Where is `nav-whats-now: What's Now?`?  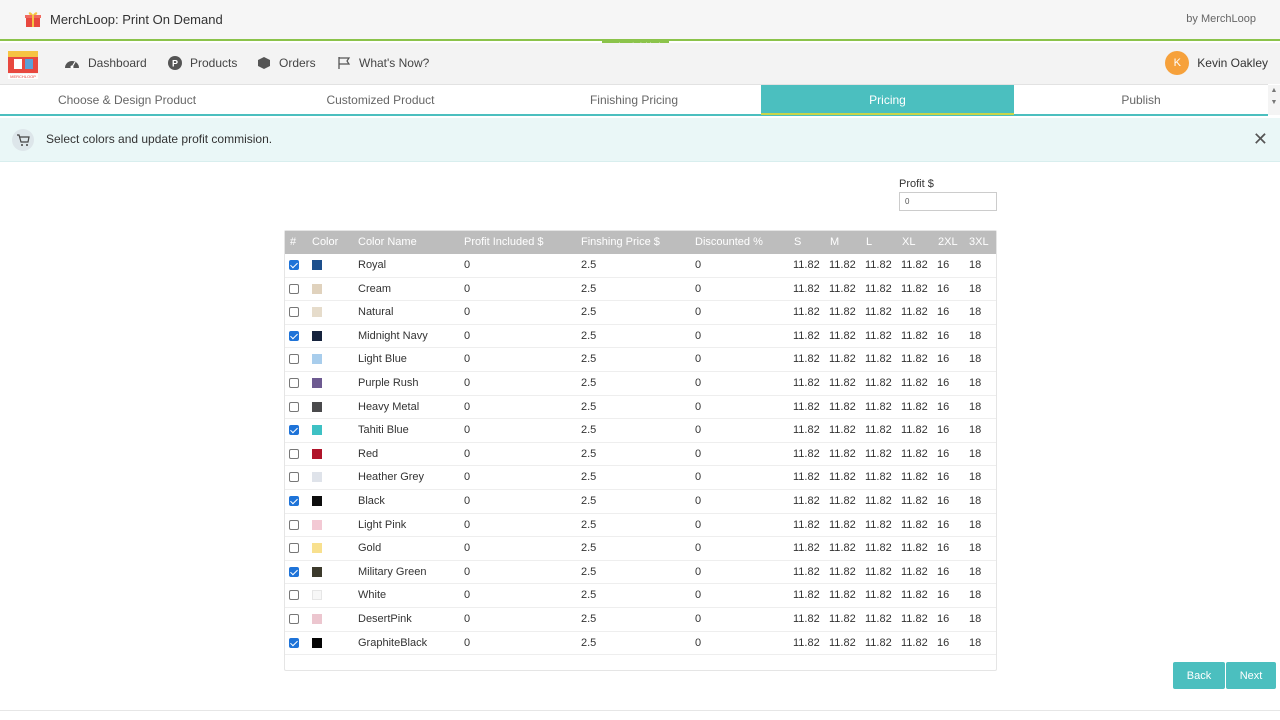 nav-whats-now: What's Now? is located at coordinates (383, 63).